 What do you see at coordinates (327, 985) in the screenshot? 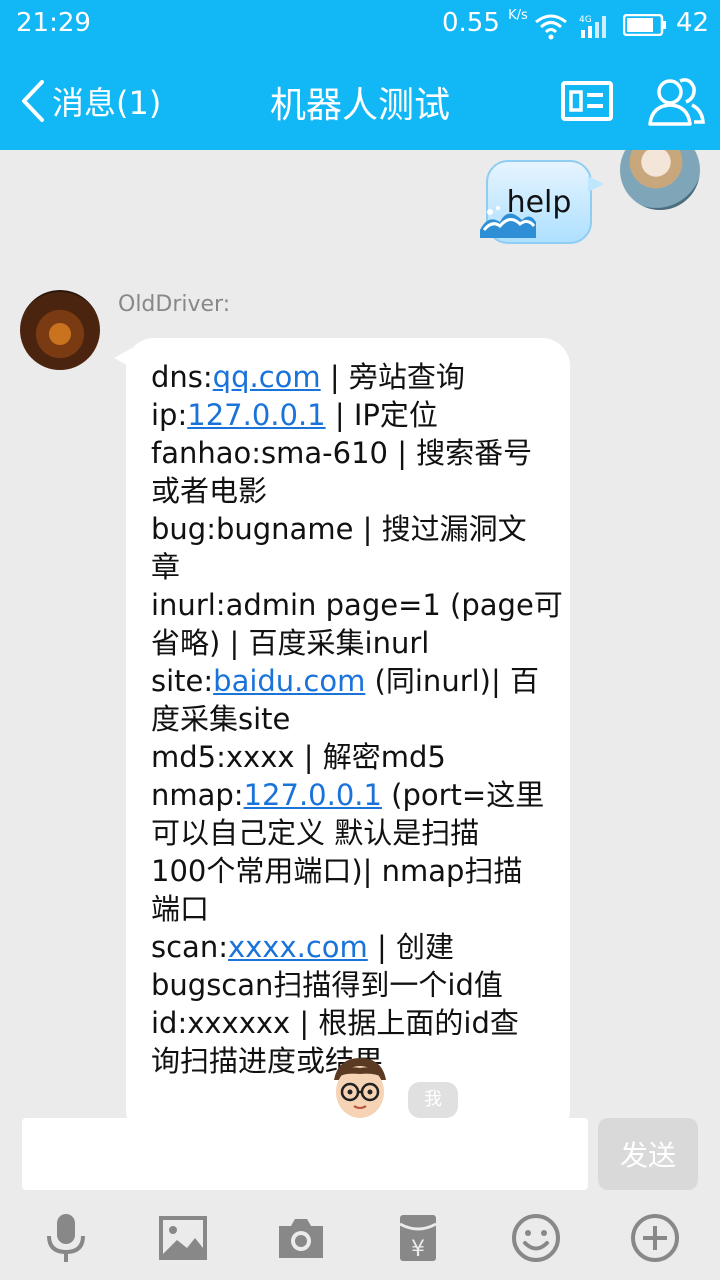
I see `line-text: bugscan扫描得到一个id值` at bounding box center [327, 985].